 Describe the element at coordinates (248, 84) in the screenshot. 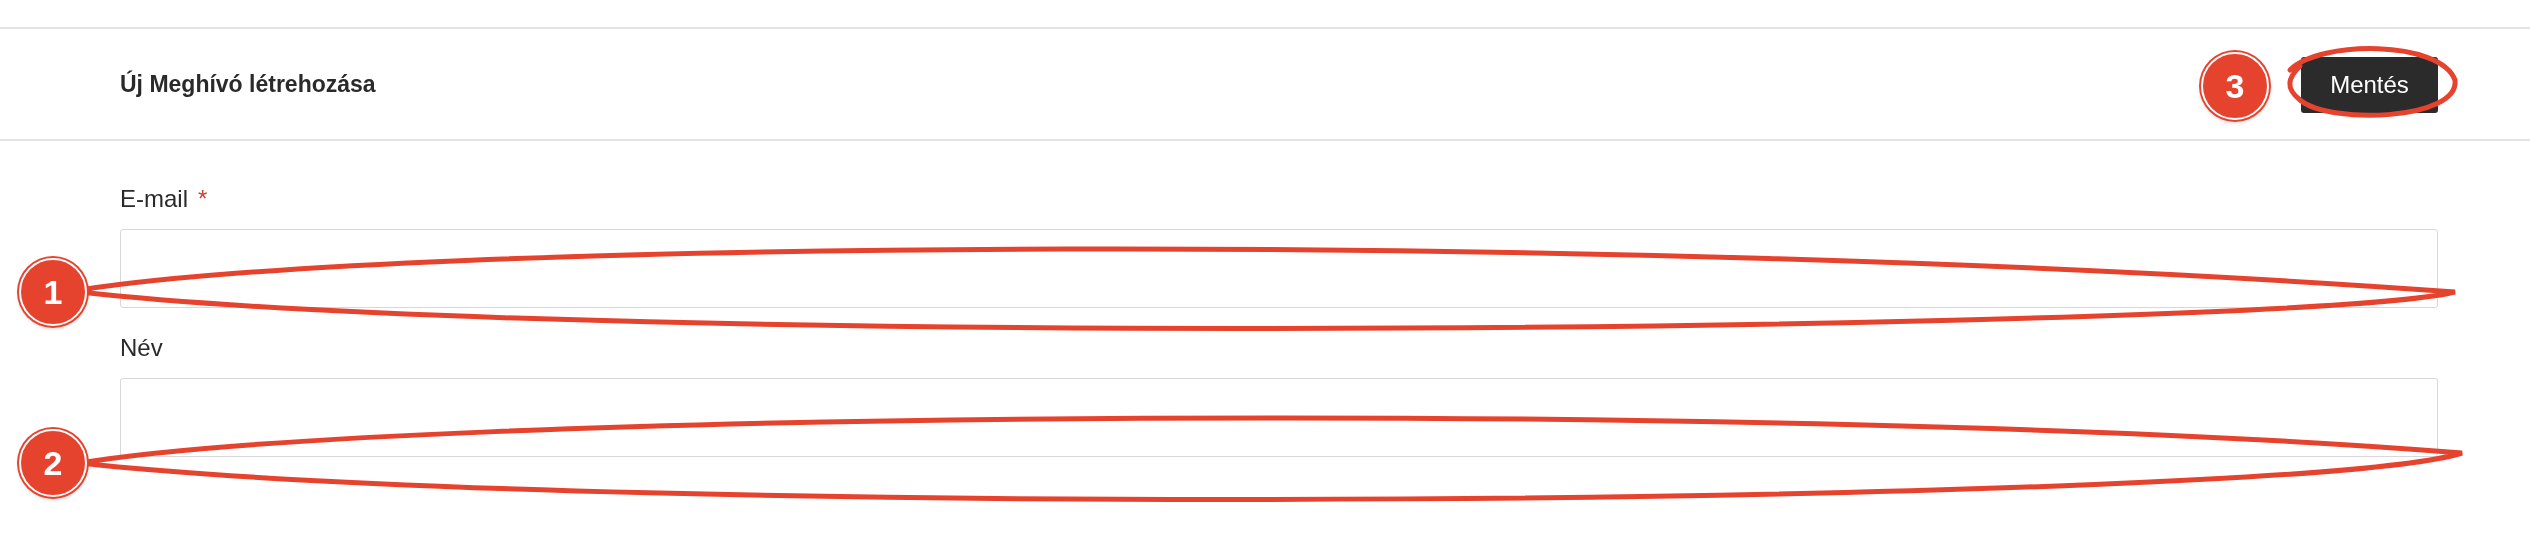

I see `page-title: Új Meghívó létrehozása` at that location.